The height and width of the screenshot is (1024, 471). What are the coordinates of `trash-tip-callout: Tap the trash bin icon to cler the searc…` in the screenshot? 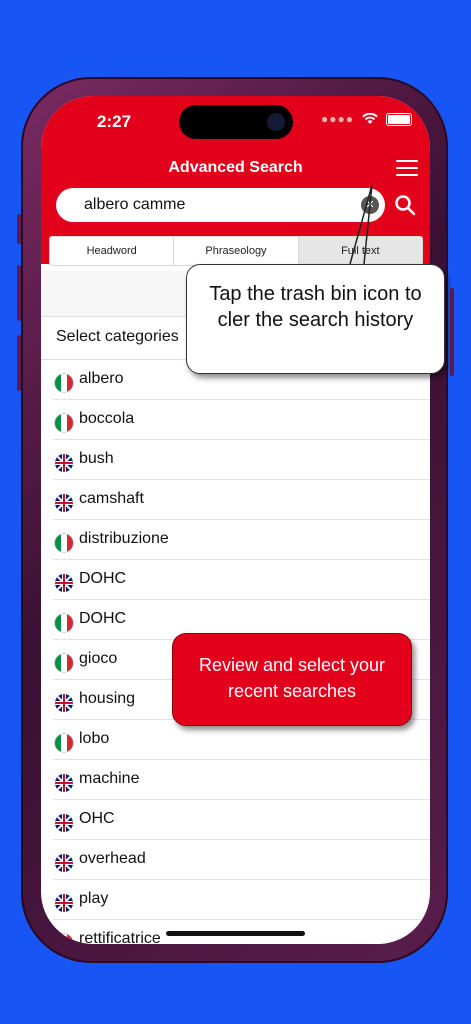 It's located at (315, 319).